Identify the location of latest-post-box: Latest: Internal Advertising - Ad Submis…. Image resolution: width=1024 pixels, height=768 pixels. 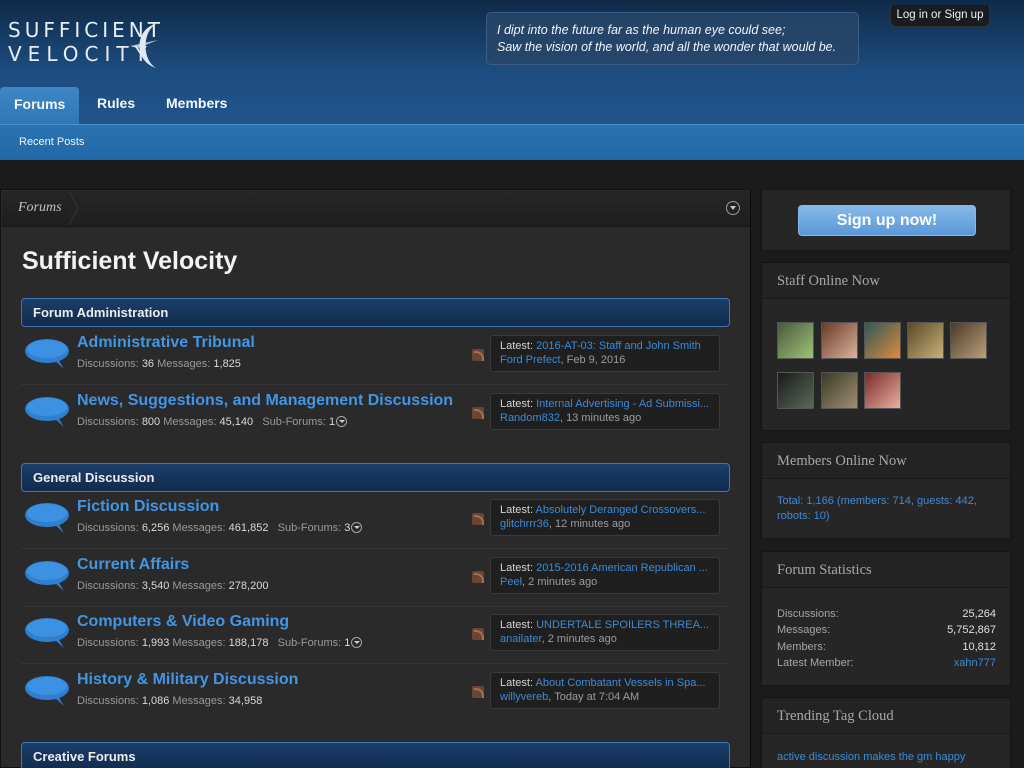
(605, 411).